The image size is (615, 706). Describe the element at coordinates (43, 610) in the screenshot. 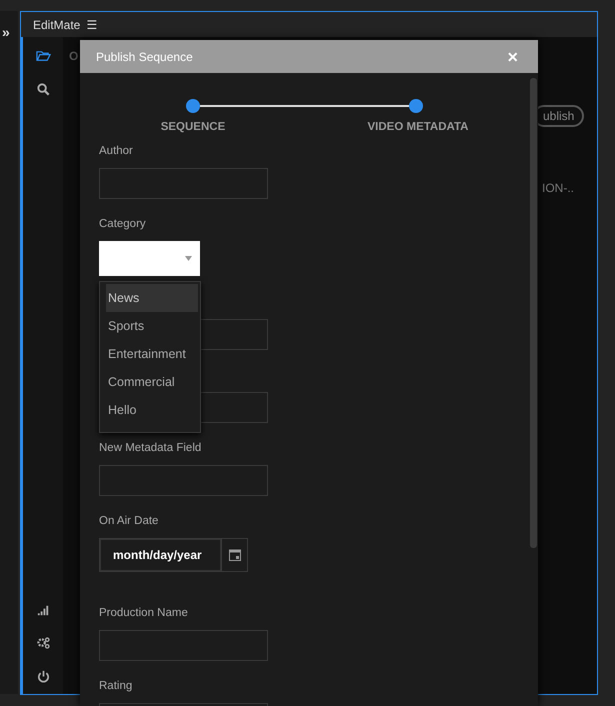

I see `signal-icon` at that location.